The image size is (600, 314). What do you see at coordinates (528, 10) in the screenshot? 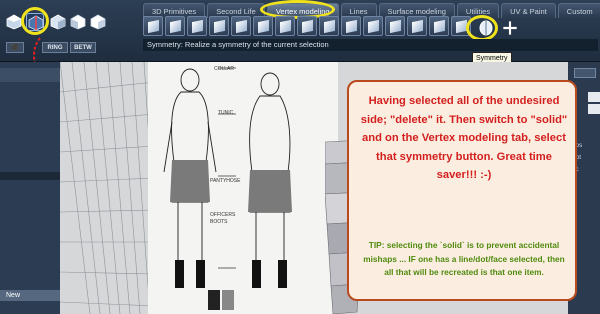
I see `tab-uv-paint: UV & Paint` at bounding box center [528, 10].